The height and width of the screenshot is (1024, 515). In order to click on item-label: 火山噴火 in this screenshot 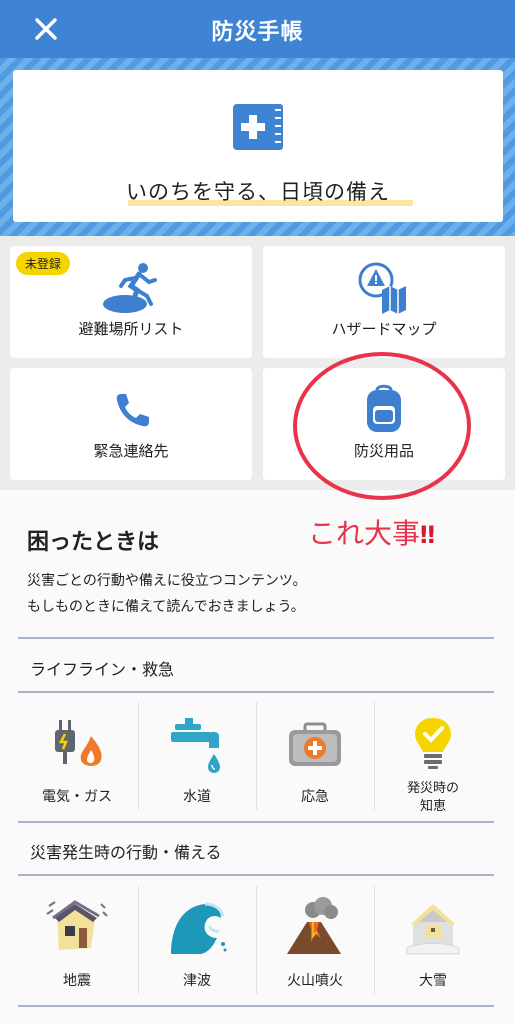, I will do `click(315, 981)`.